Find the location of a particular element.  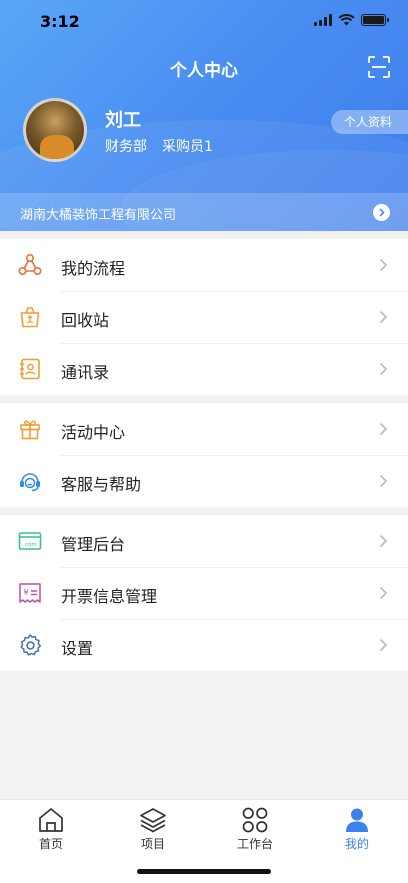

headset-icon is located at coordinates (30, 482).